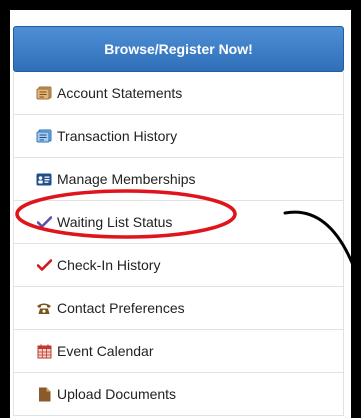  Describe the element at coordinates (44, 351) in the screenshot. I see `calendar-icon` at that location.